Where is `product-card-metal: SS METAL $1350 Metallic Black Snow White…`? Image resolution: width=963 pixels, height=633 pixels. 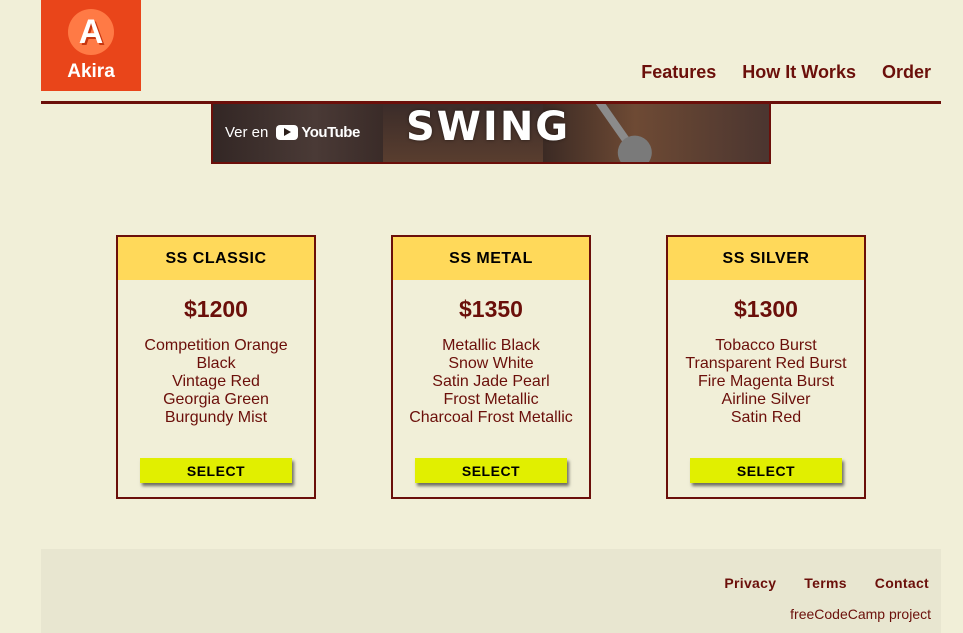 product-card-metal: SS METAL $1350 Metallic Black Snow White… is located at coordinates (491, 367).